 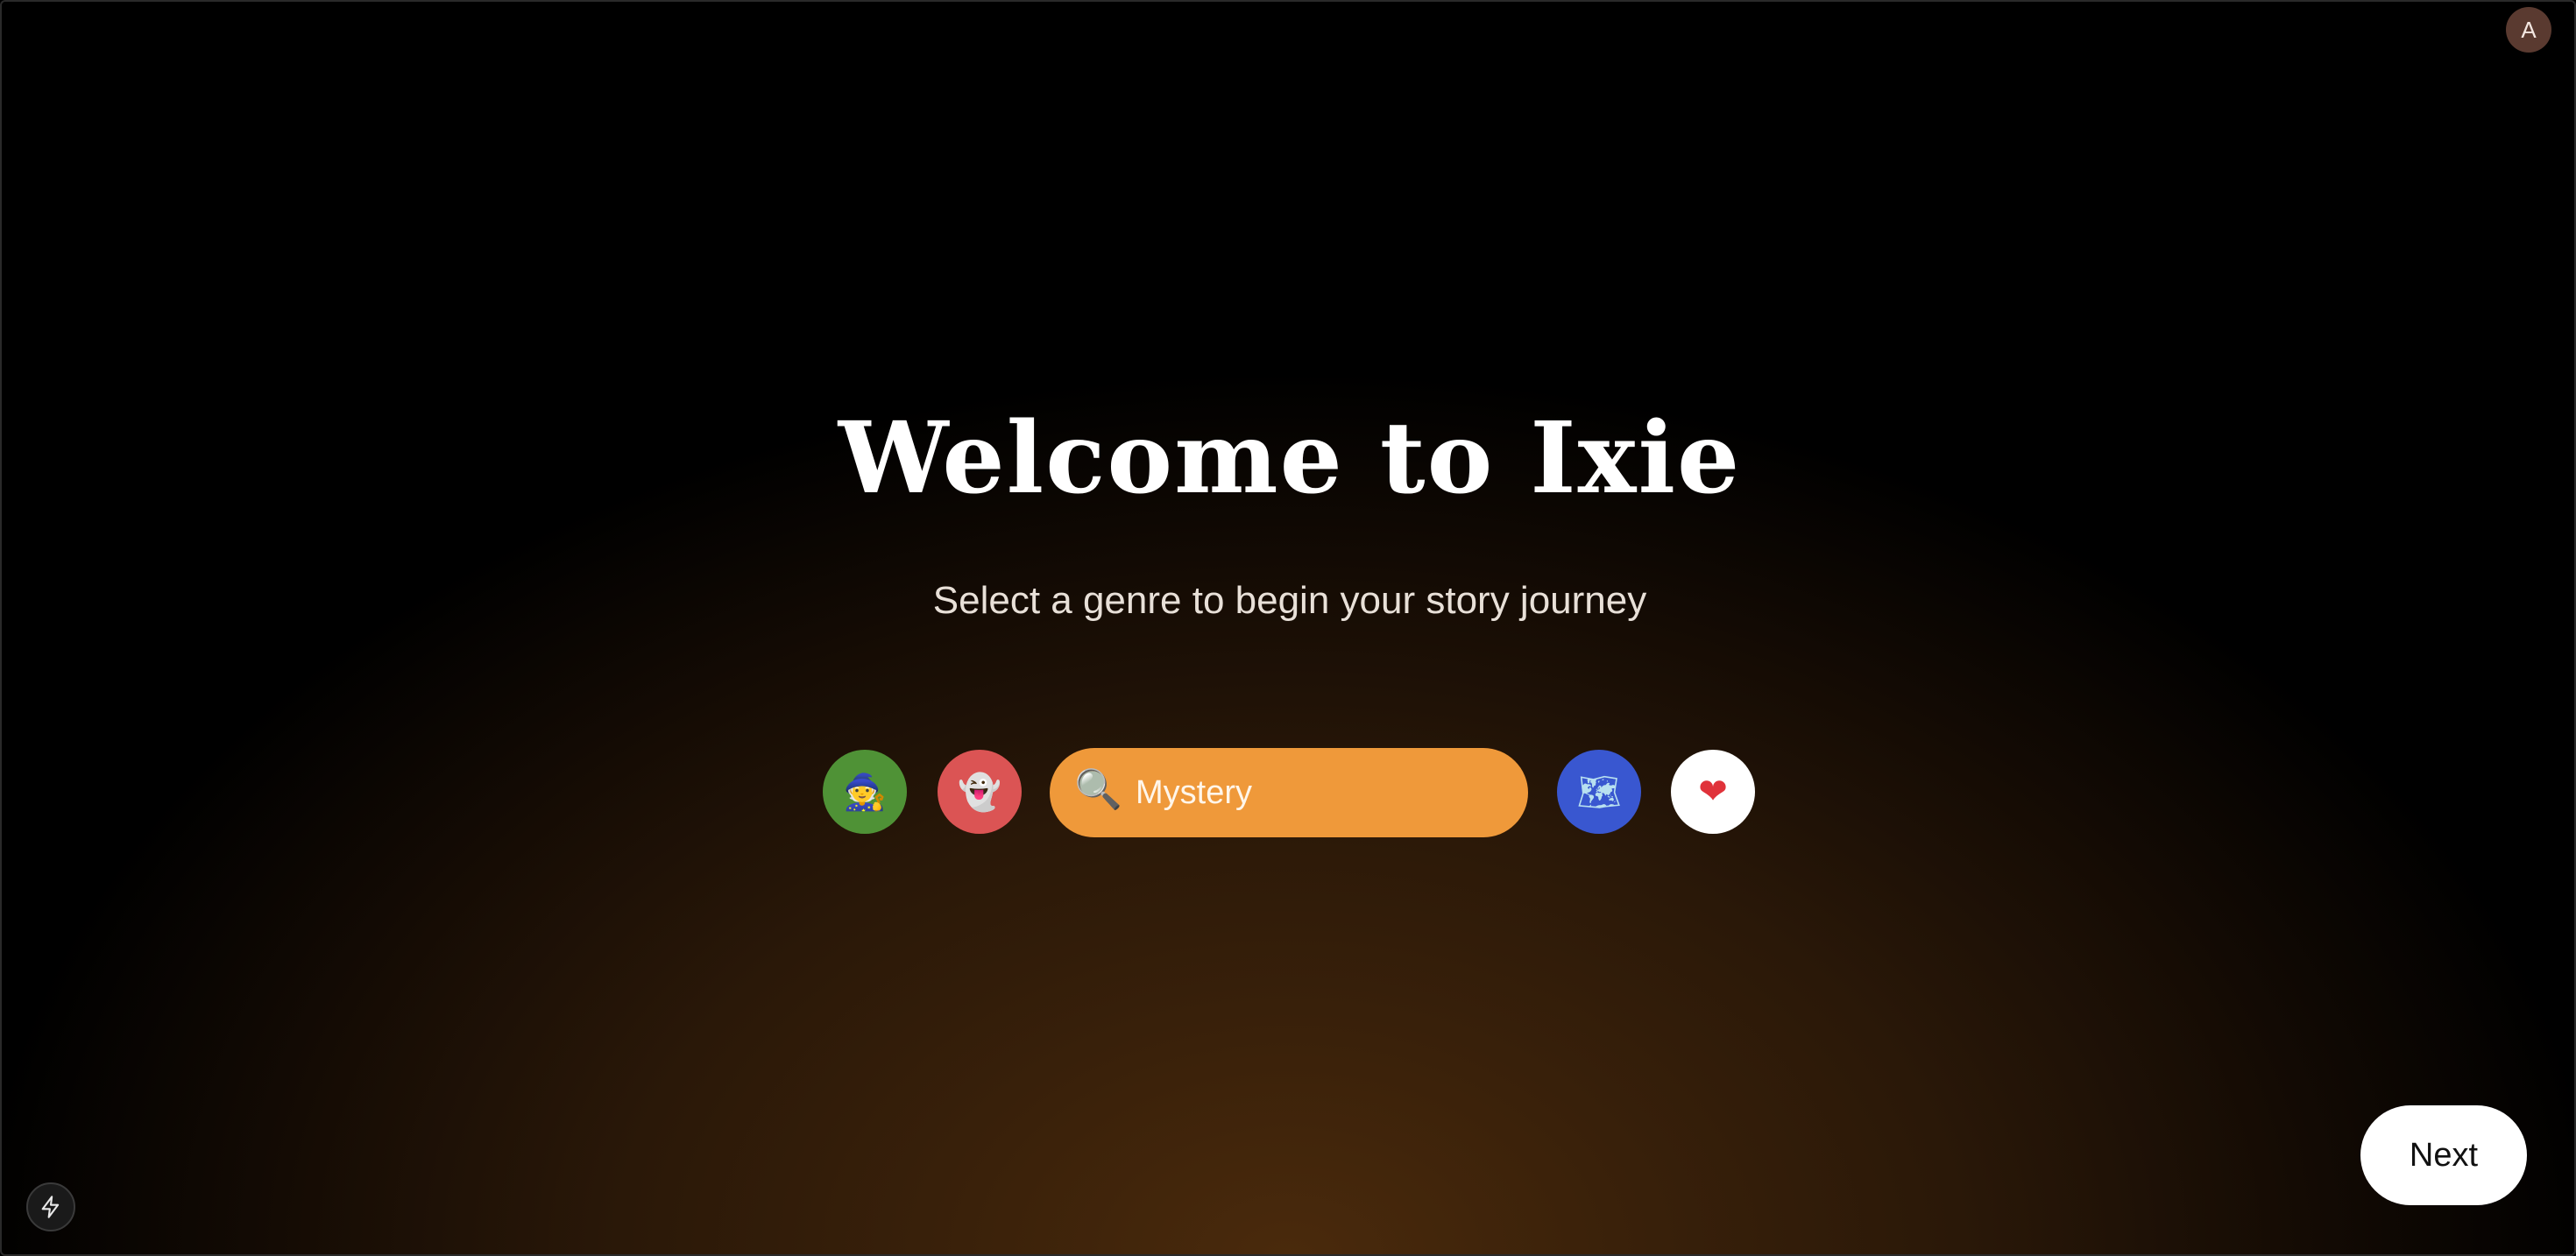 I want to click on genre-romance-button: ❤, so click(x=1713, y=792).